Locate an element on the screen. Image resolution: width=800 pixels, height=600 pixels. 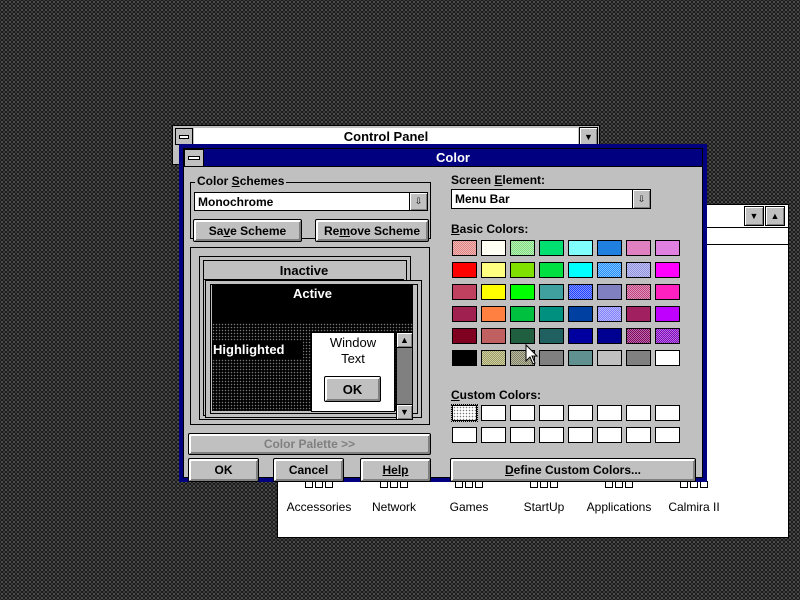
screen-element-label: Screen Element: is located at coordinates (498, 180).